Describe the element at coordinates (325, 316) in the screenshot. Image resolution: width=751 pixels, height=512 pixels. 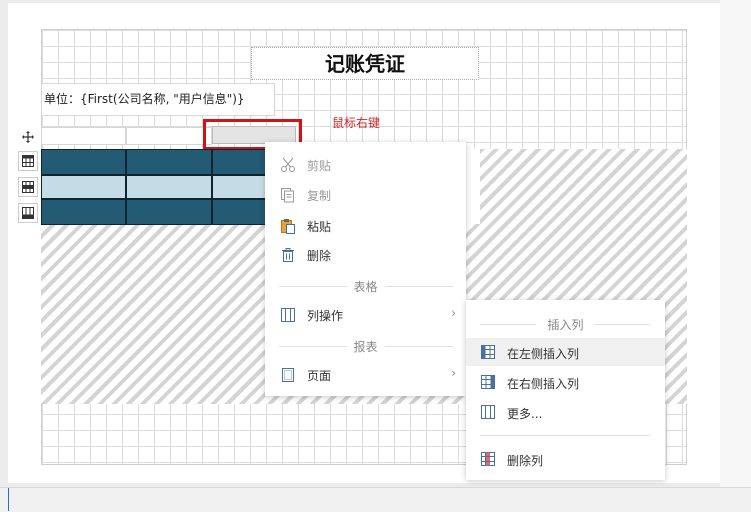
I see `menu-item-label: 列操作` at that location.